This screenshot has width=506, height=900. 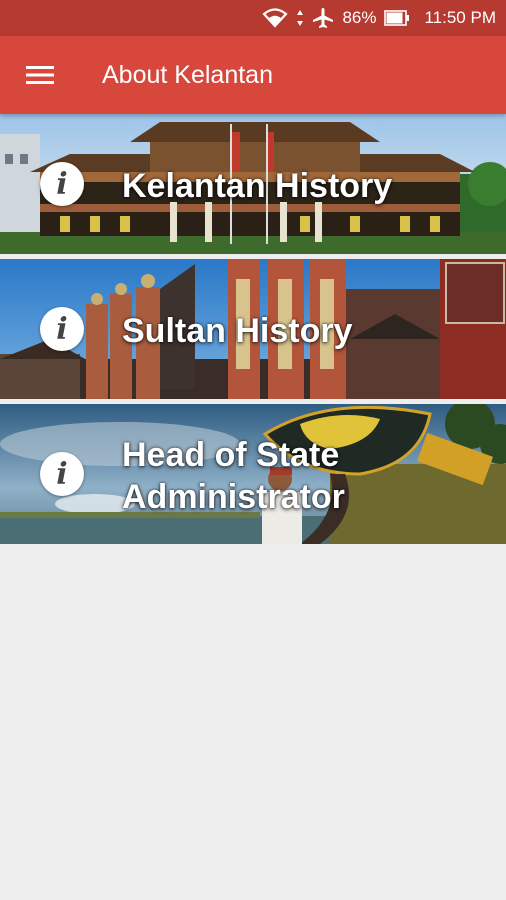 I want to click on menu-button, so click(x=40, y=75).